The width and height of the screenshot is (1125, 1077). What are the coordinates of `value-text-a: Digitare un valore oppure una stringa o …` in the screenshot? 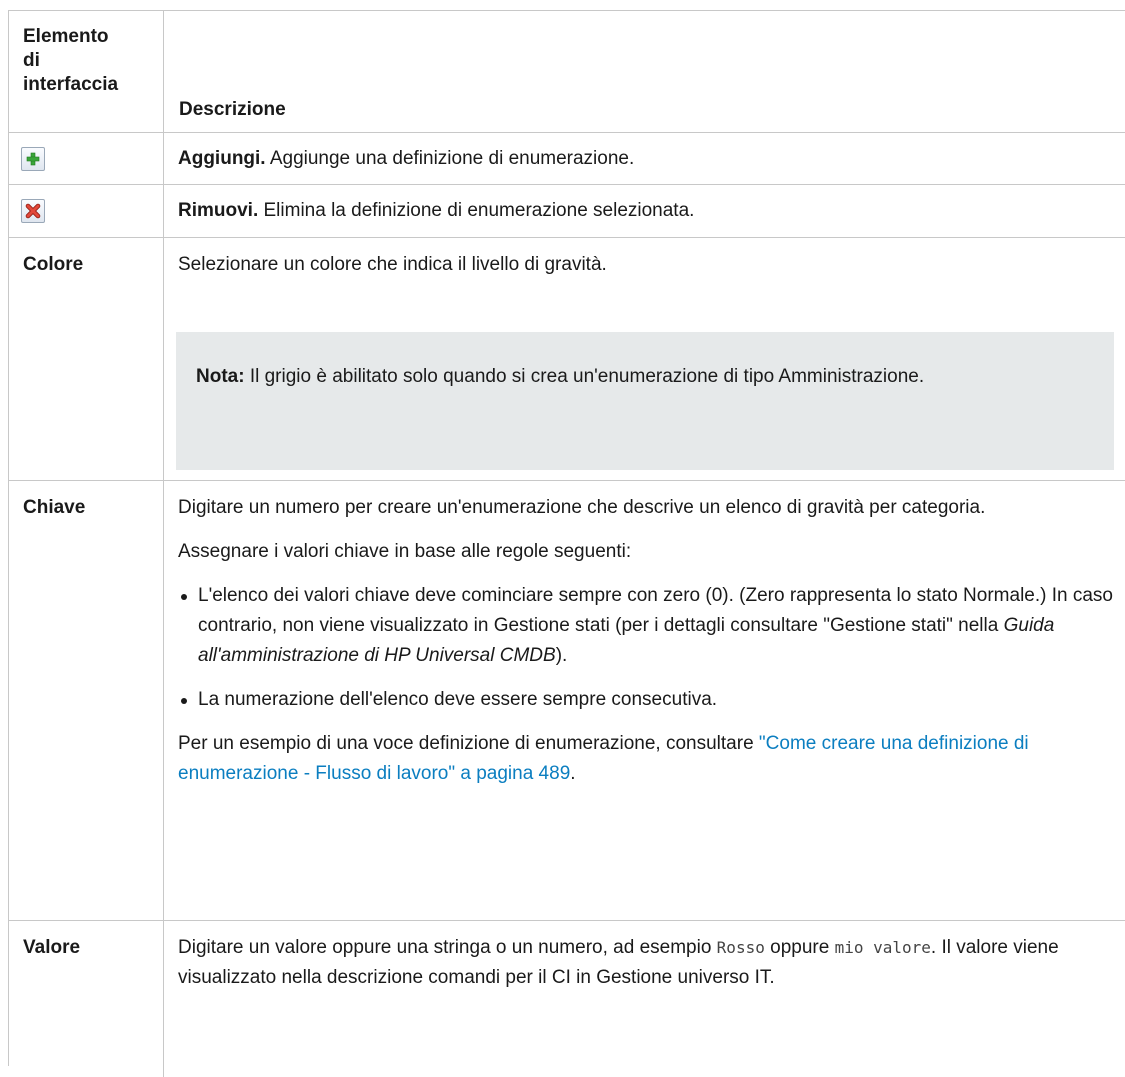 It's located at (447, 947).